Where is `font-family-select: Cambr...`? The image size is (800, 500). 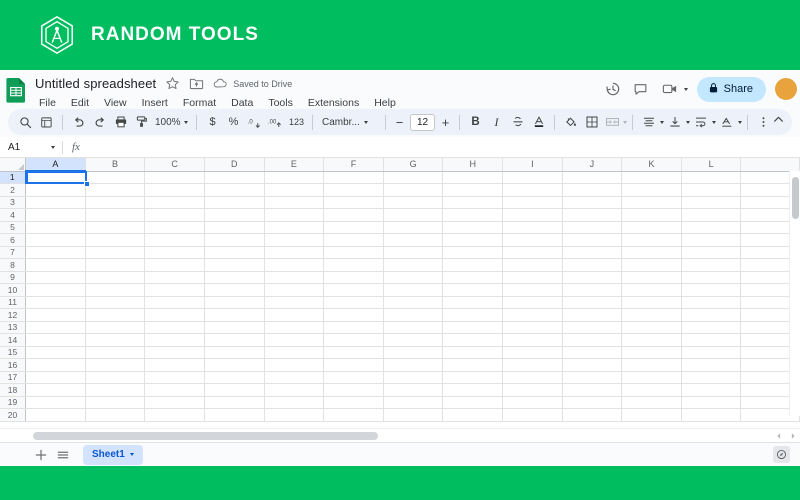 font-family-select: Cambr... is located at coordinates (349, 122).